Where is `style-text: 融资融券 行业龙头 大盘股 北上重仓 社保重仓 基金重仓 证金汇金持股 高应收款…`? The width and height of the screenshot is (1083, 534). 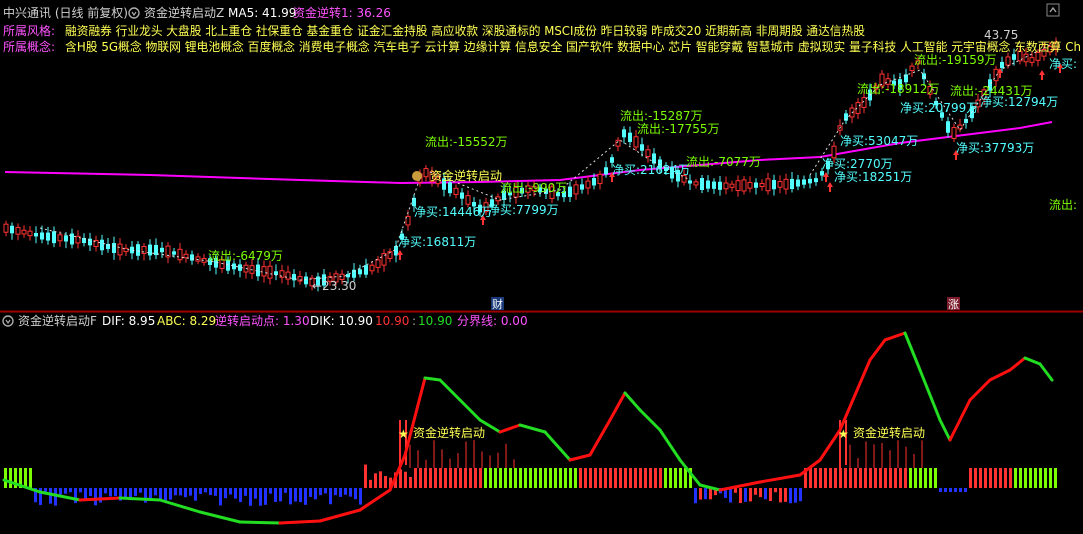 style-text: 融资融券 行业龙头 大盘股 北上重仓 社保重仓 基金重仓 证金汇金持股 高应收款… is located at coordinates (465, 30).